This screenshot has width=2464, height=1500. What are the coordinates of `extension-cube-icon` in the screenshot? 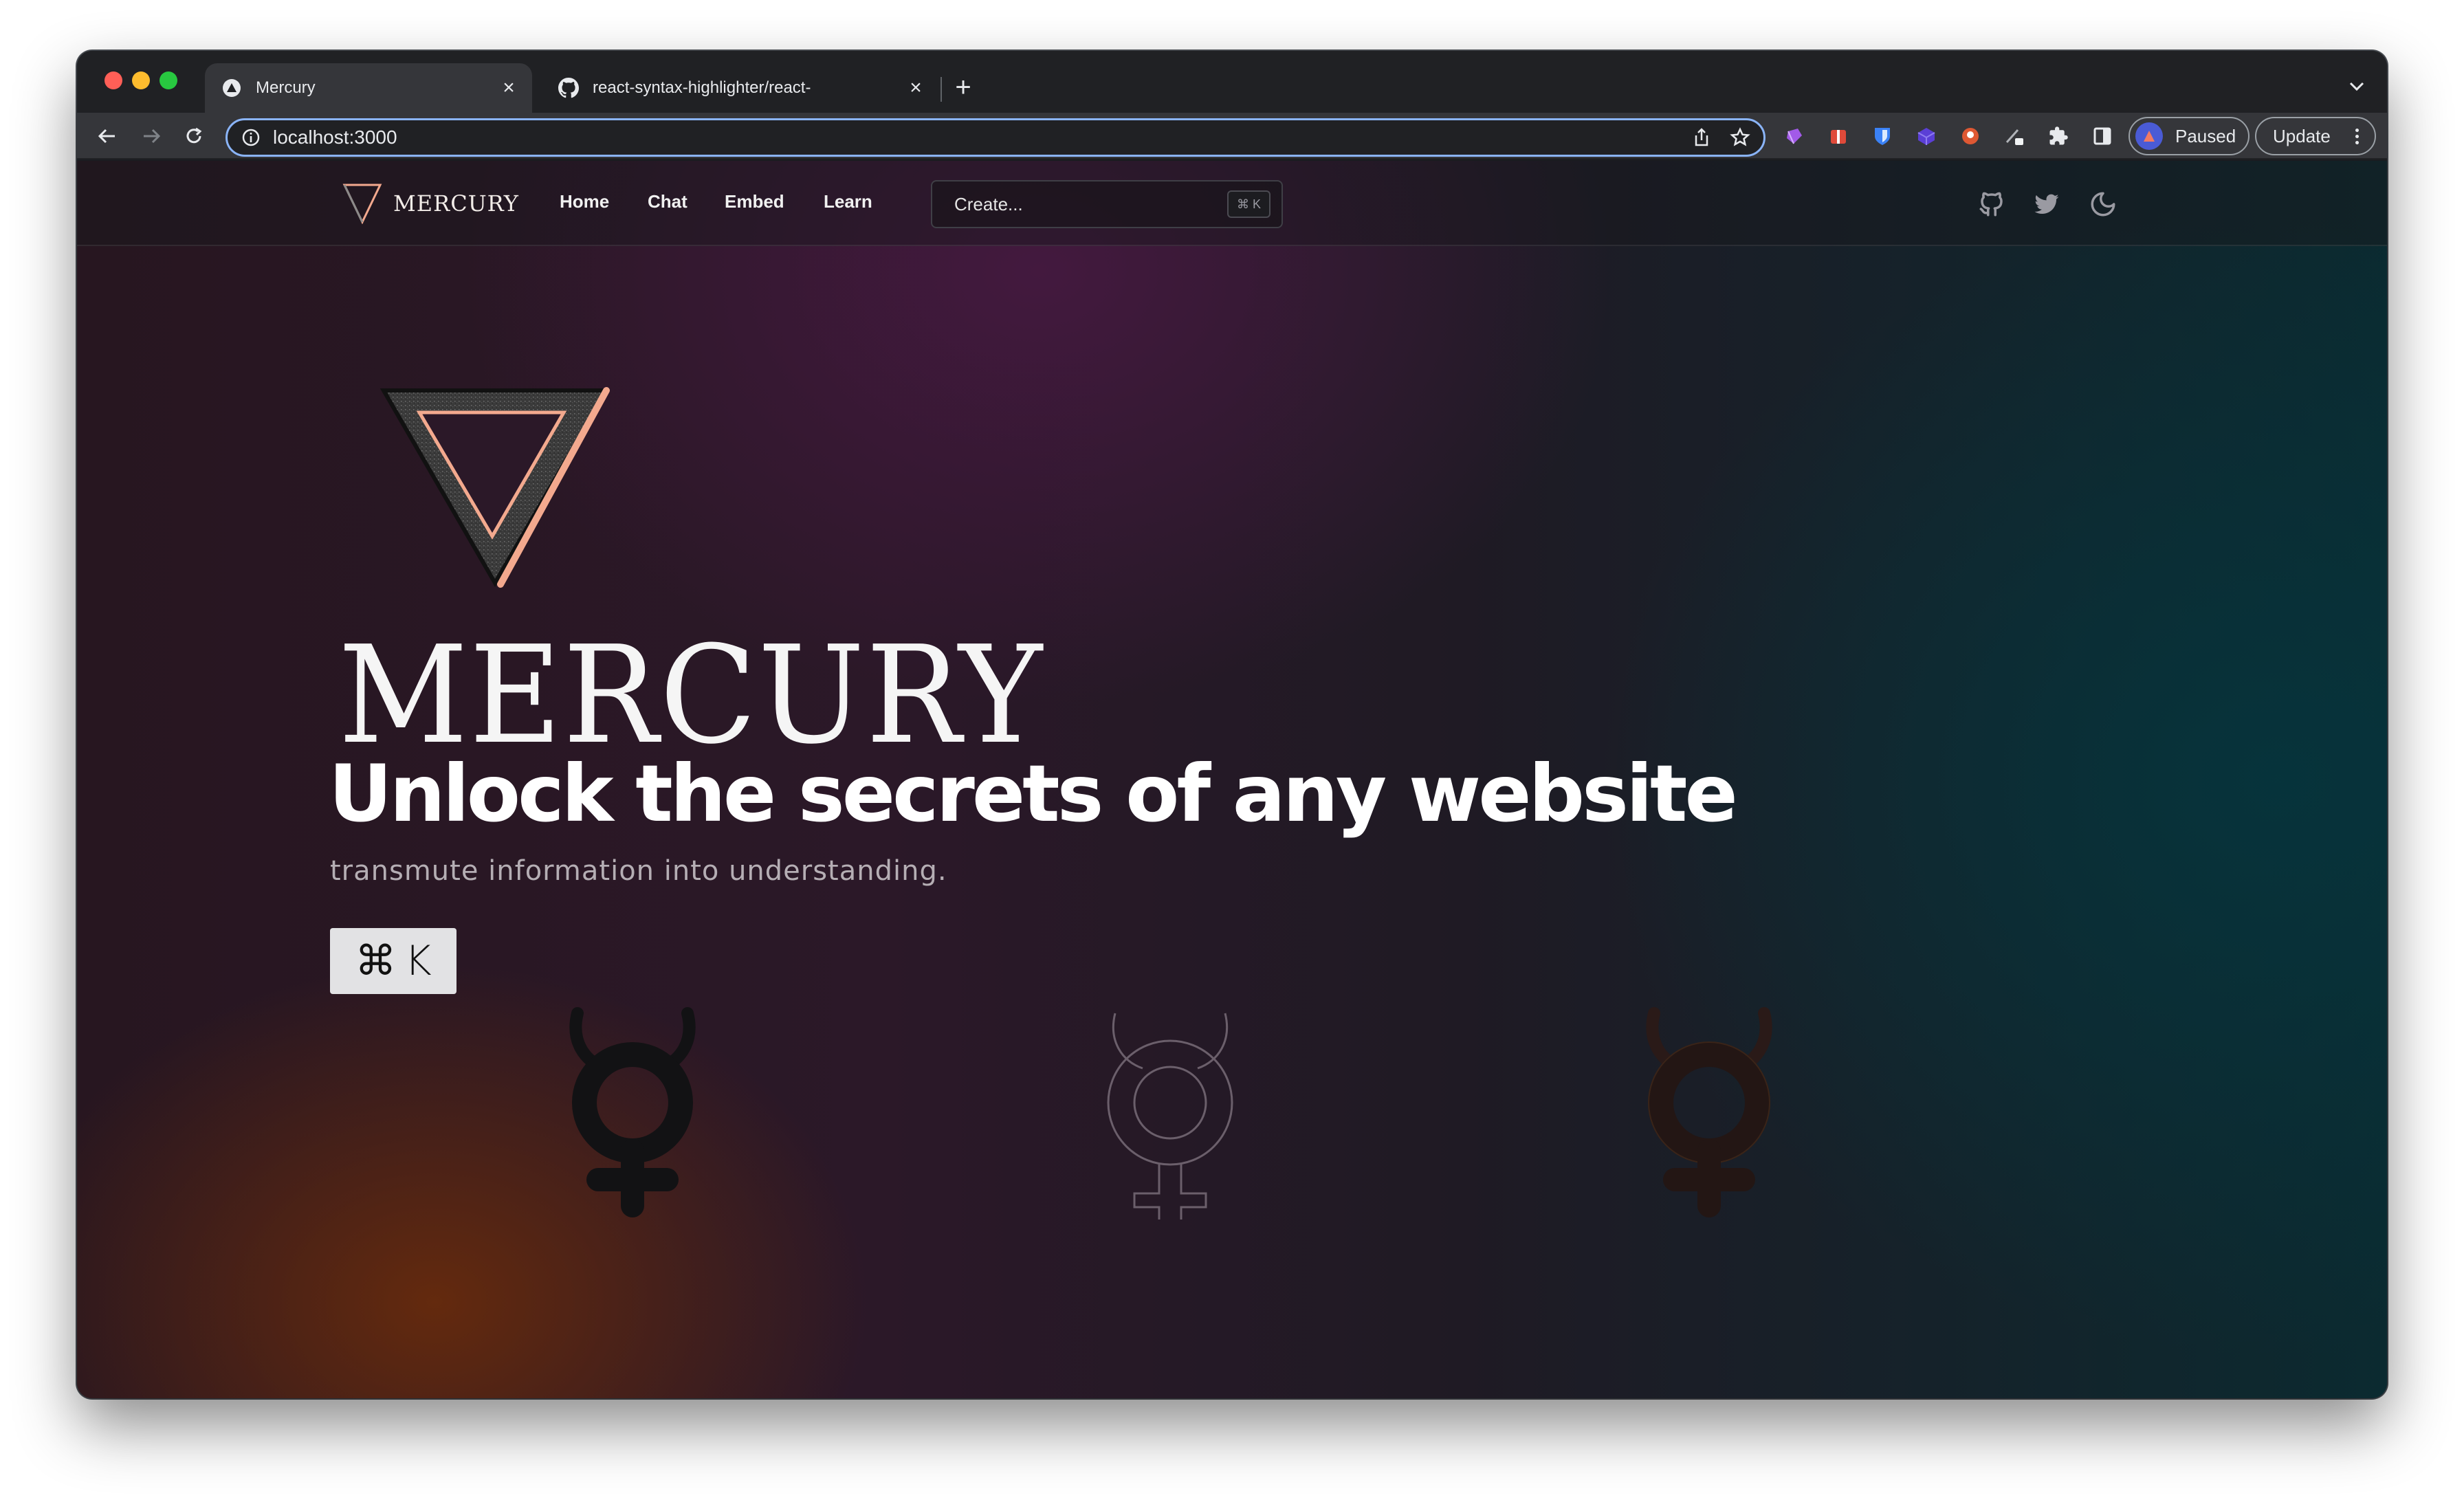 It's located at (1927, 136).